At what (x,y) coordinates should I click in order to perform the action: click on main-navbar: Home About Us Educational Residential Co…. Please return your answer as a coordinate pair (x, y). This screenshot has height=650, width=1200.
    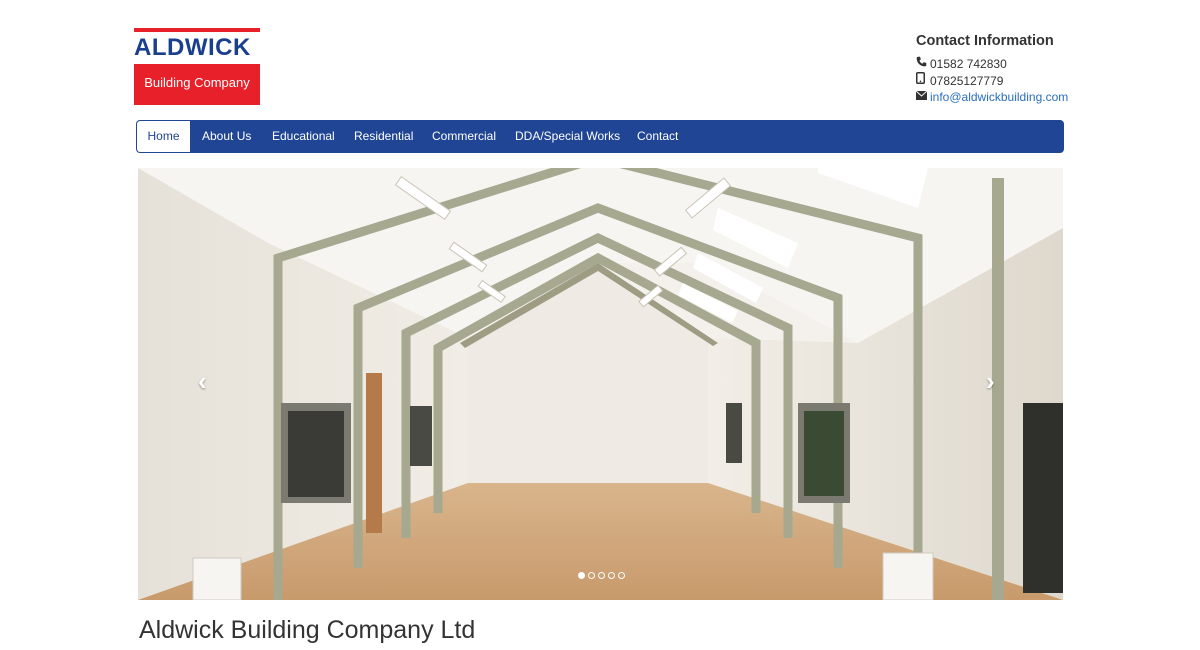
    Looking at the image, I should click on (600, 136).